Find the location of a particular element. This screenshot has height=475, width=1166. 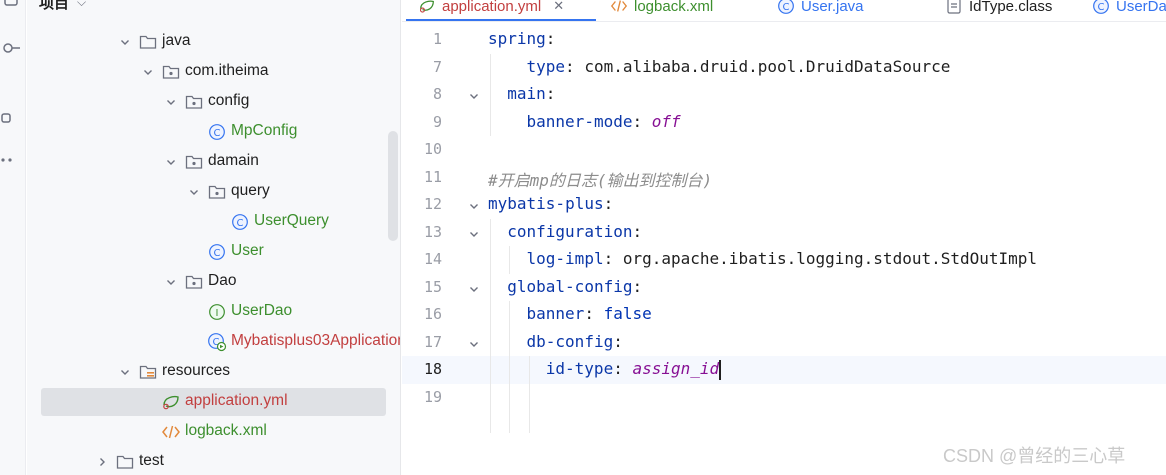

code-token: id-type is located at coordinates (579, 368).